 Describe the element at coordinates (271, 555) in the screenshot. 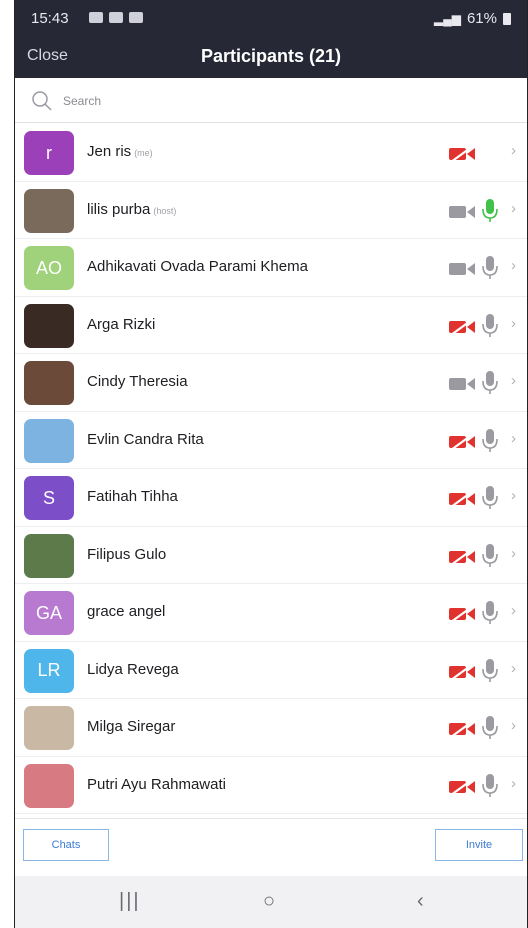

I see `participant-row: Filipus Gulo ›` at that location.